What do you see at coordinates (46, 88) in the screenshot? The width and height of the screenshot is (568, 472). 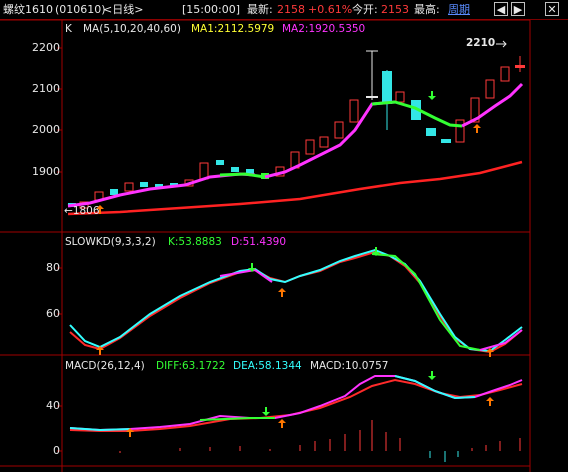 I see `y-tick-2100: 2100` at bounding box center [46, 88].